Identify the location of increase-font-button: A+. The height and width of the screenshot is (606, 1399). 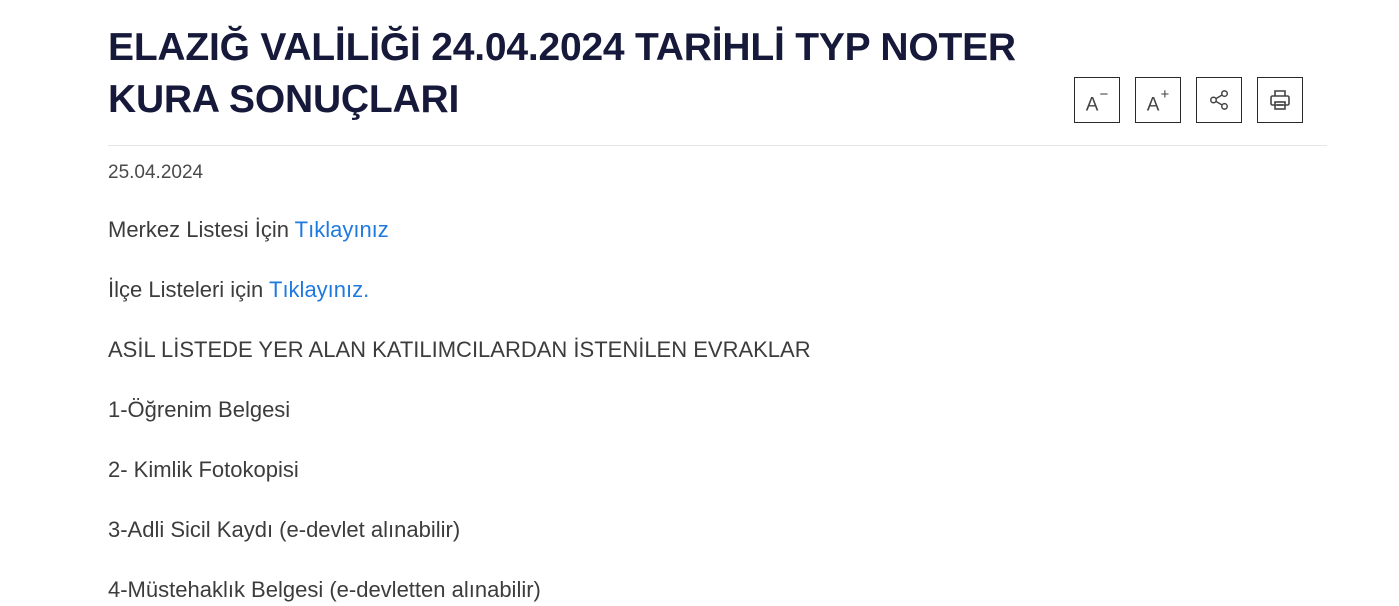
(1158, 100).